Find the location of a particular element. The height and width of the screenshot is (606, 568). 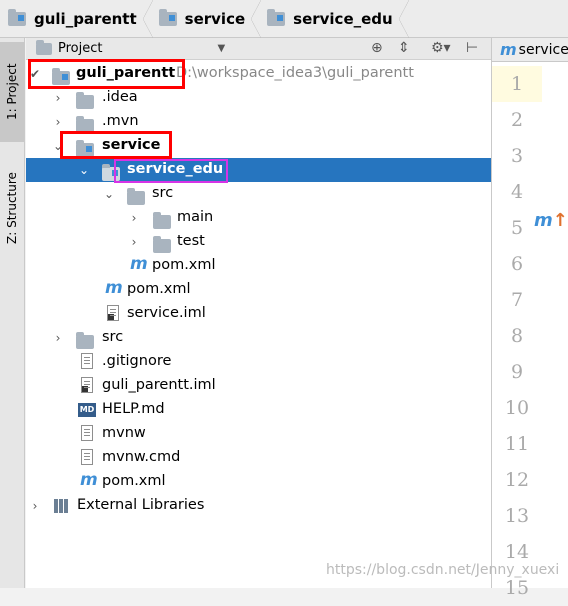

tool-window-stripe: 1: Project Z: Structure is located at coordinates (12, 313).